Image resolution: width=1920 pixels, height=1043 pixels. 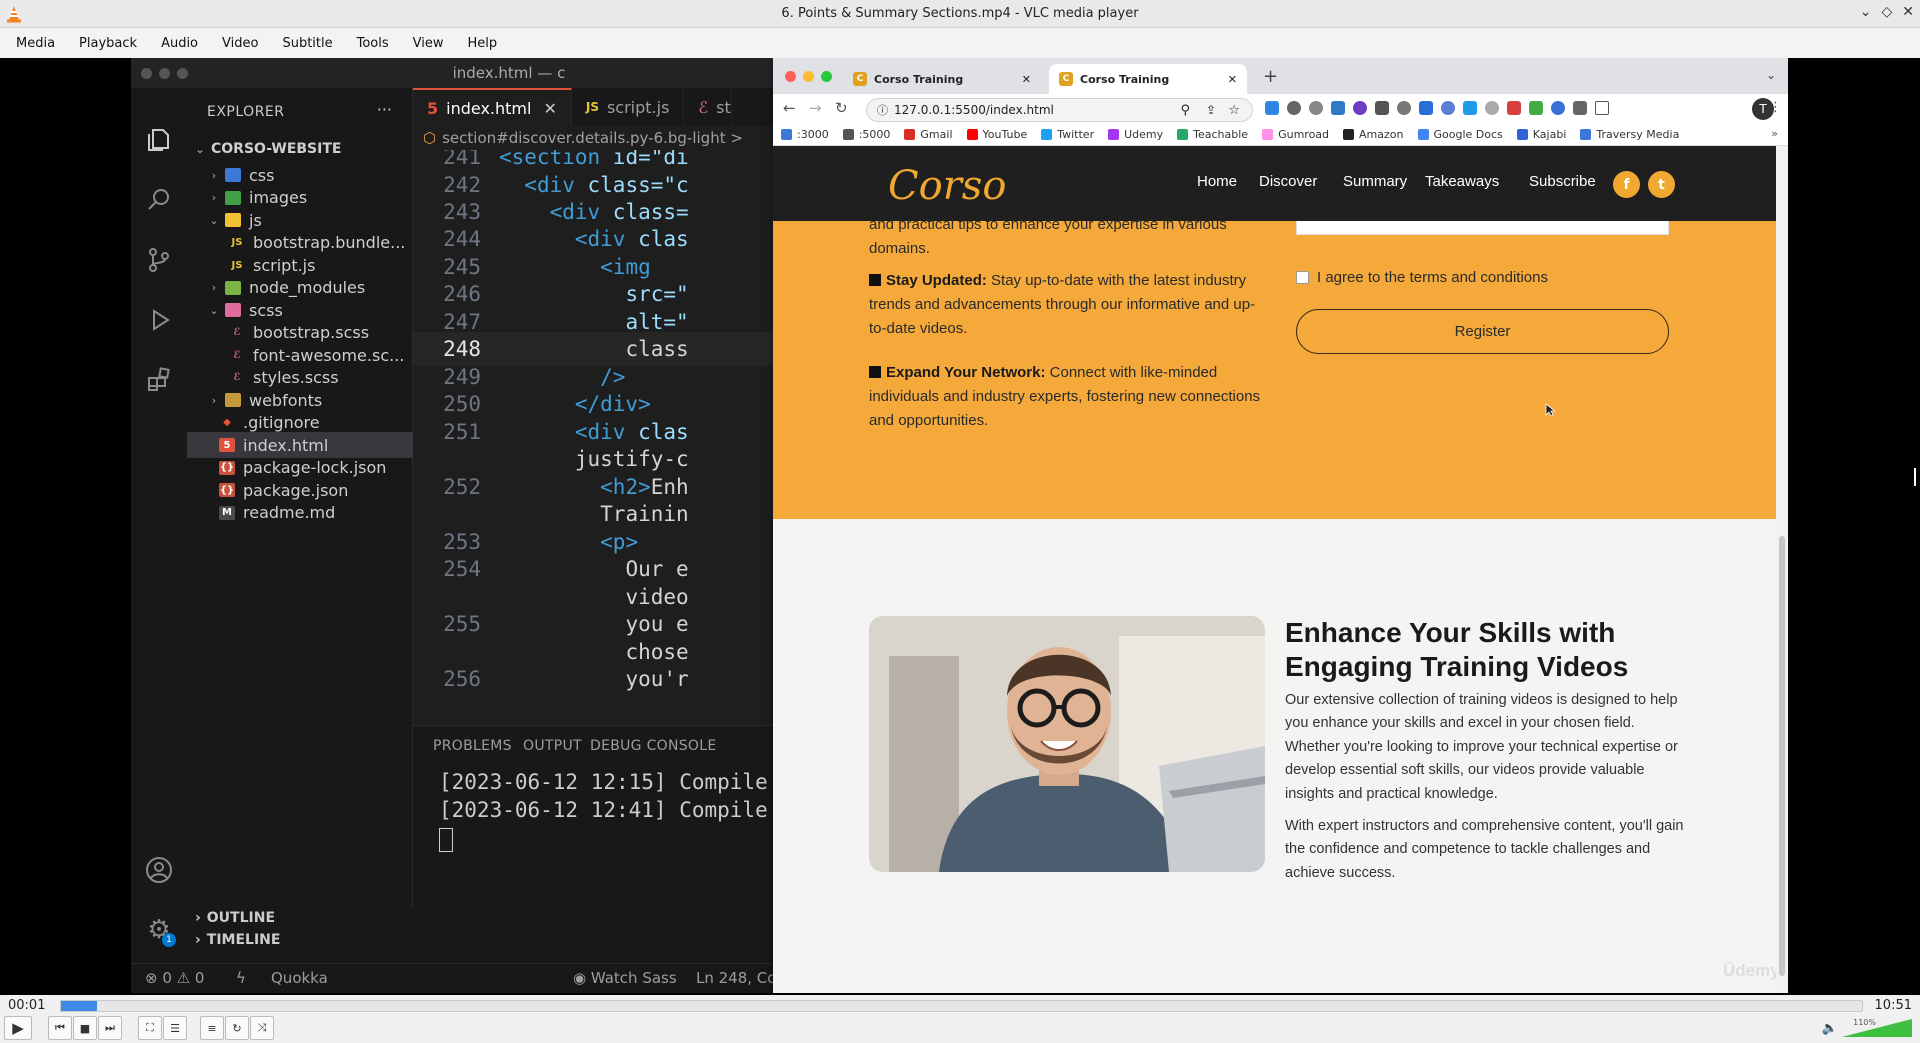 I want to click on traffic-light-close, so click(x=146, y=73).